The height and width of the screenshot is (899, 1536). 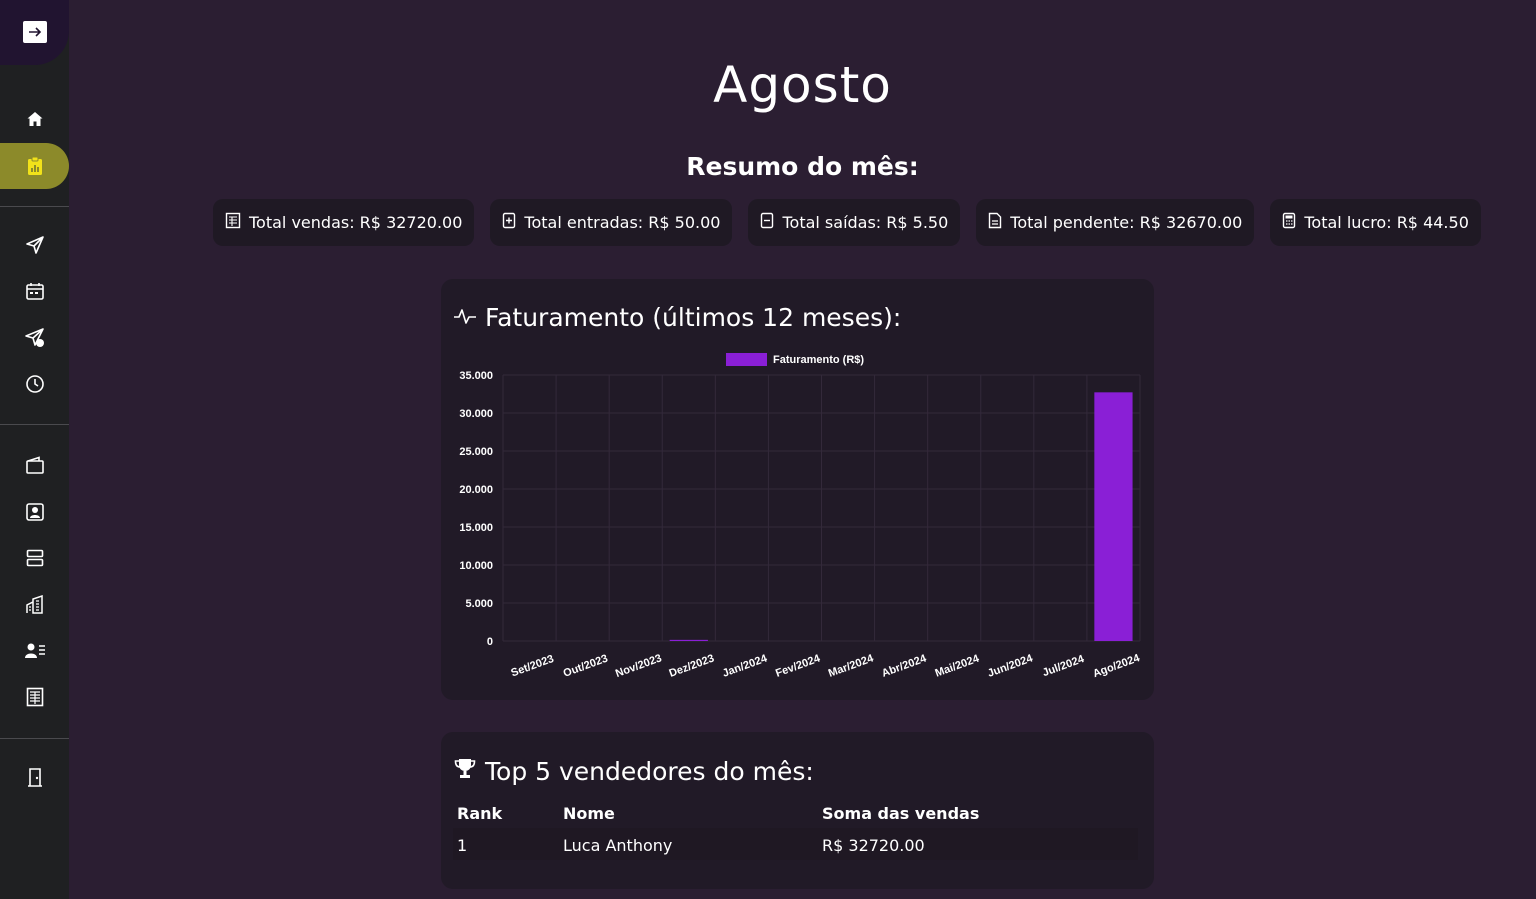 What do you see at coordinates (649, 771) in the screenshot?
I see `top-sellers-title-text: Top 5 vendedores do mês:` at bounding box center [649, 771].